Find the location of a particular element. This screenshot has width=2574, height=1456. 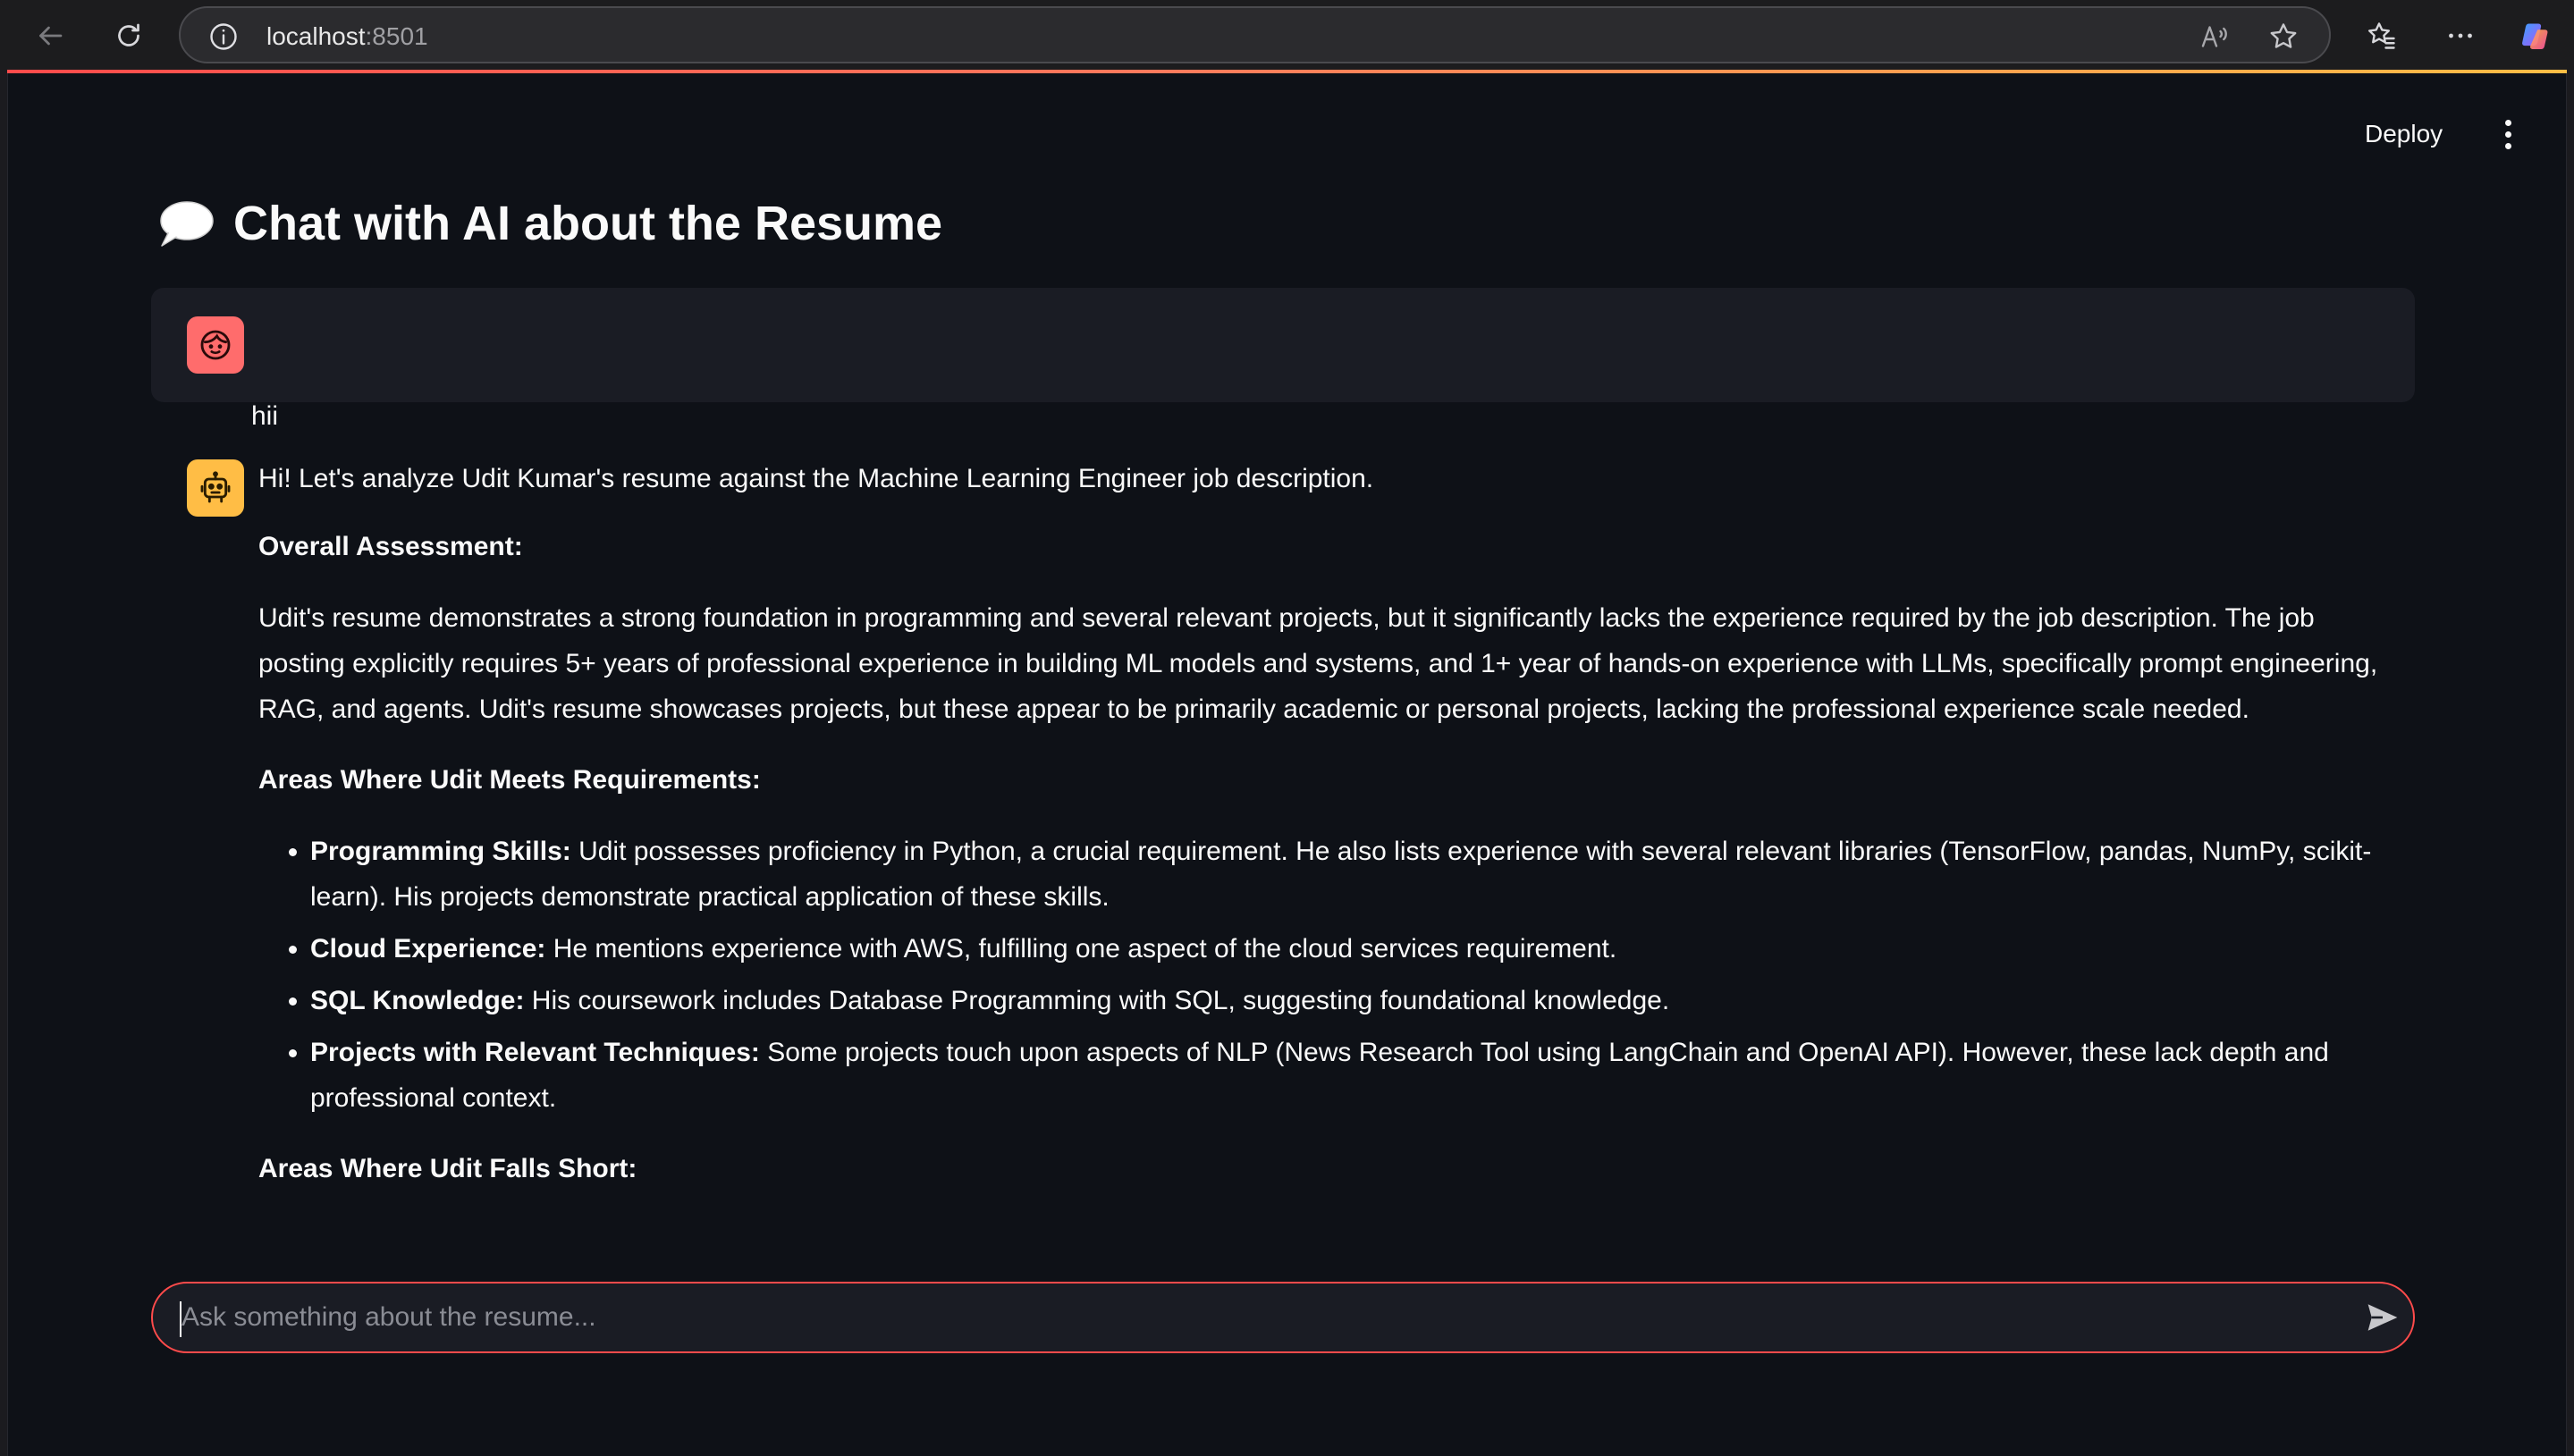

main-menu-button is located at coordinates (2508, 134).